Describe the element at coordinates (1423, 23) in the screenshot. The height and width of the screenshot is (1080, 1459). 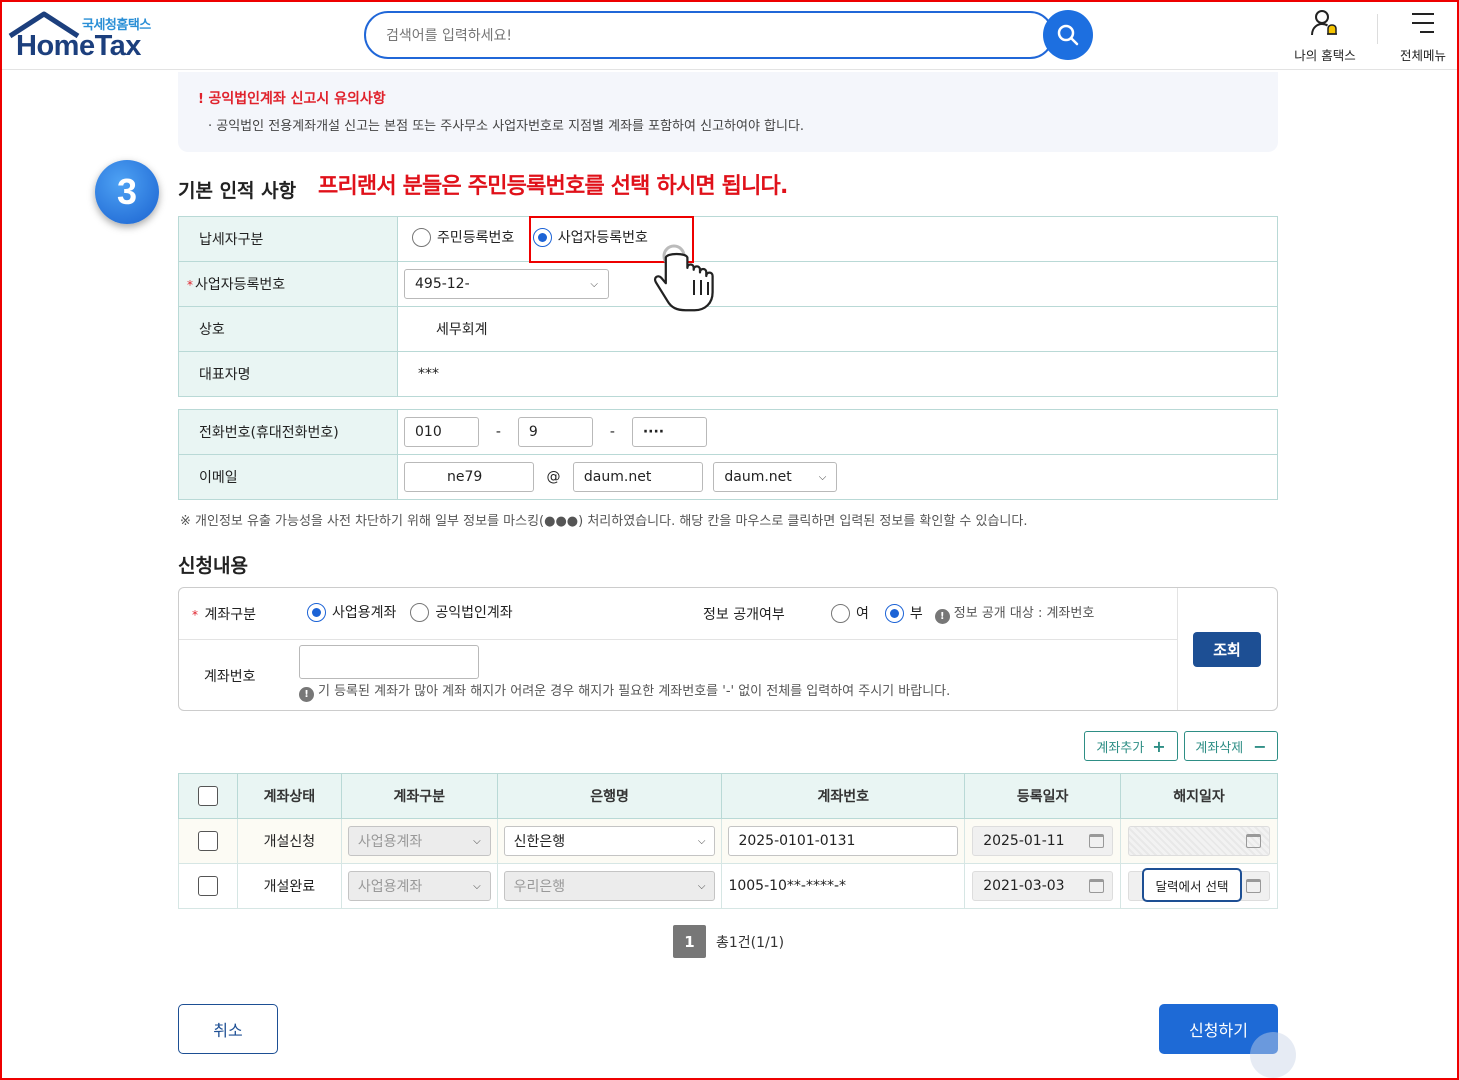
I see `hamburger-menu-icon` at that location.